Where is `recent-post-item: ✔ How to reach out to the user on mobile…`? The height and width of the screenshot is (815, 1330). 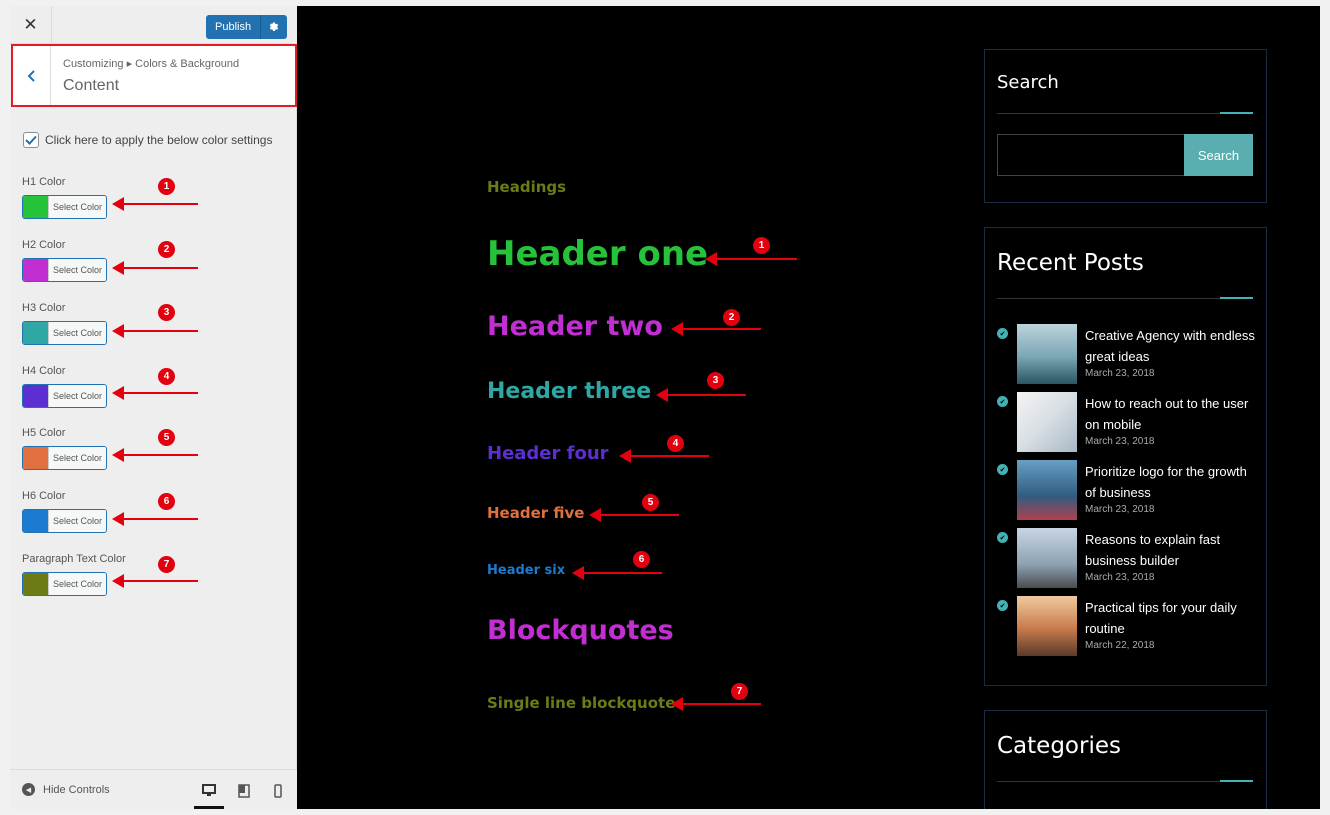
recent-post-item: ✔ How to reach out to the user on mobile… is located at coordinates (1127, 423).